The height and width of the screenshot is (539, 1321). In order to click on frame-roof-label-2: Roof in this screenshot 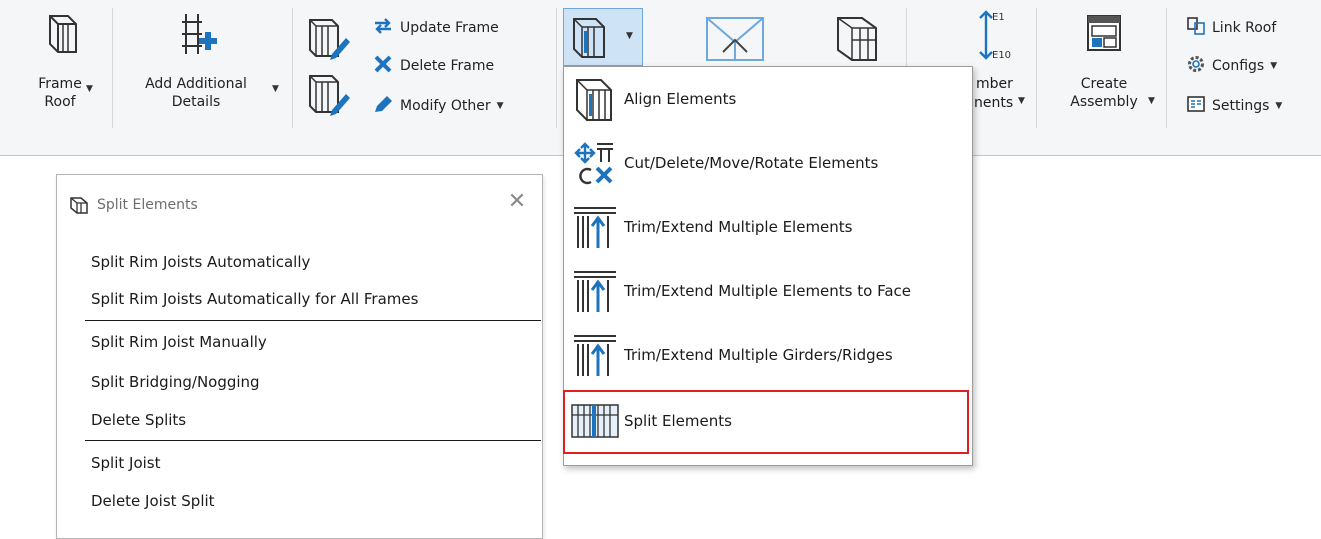, I will do `click(60, 102)`.